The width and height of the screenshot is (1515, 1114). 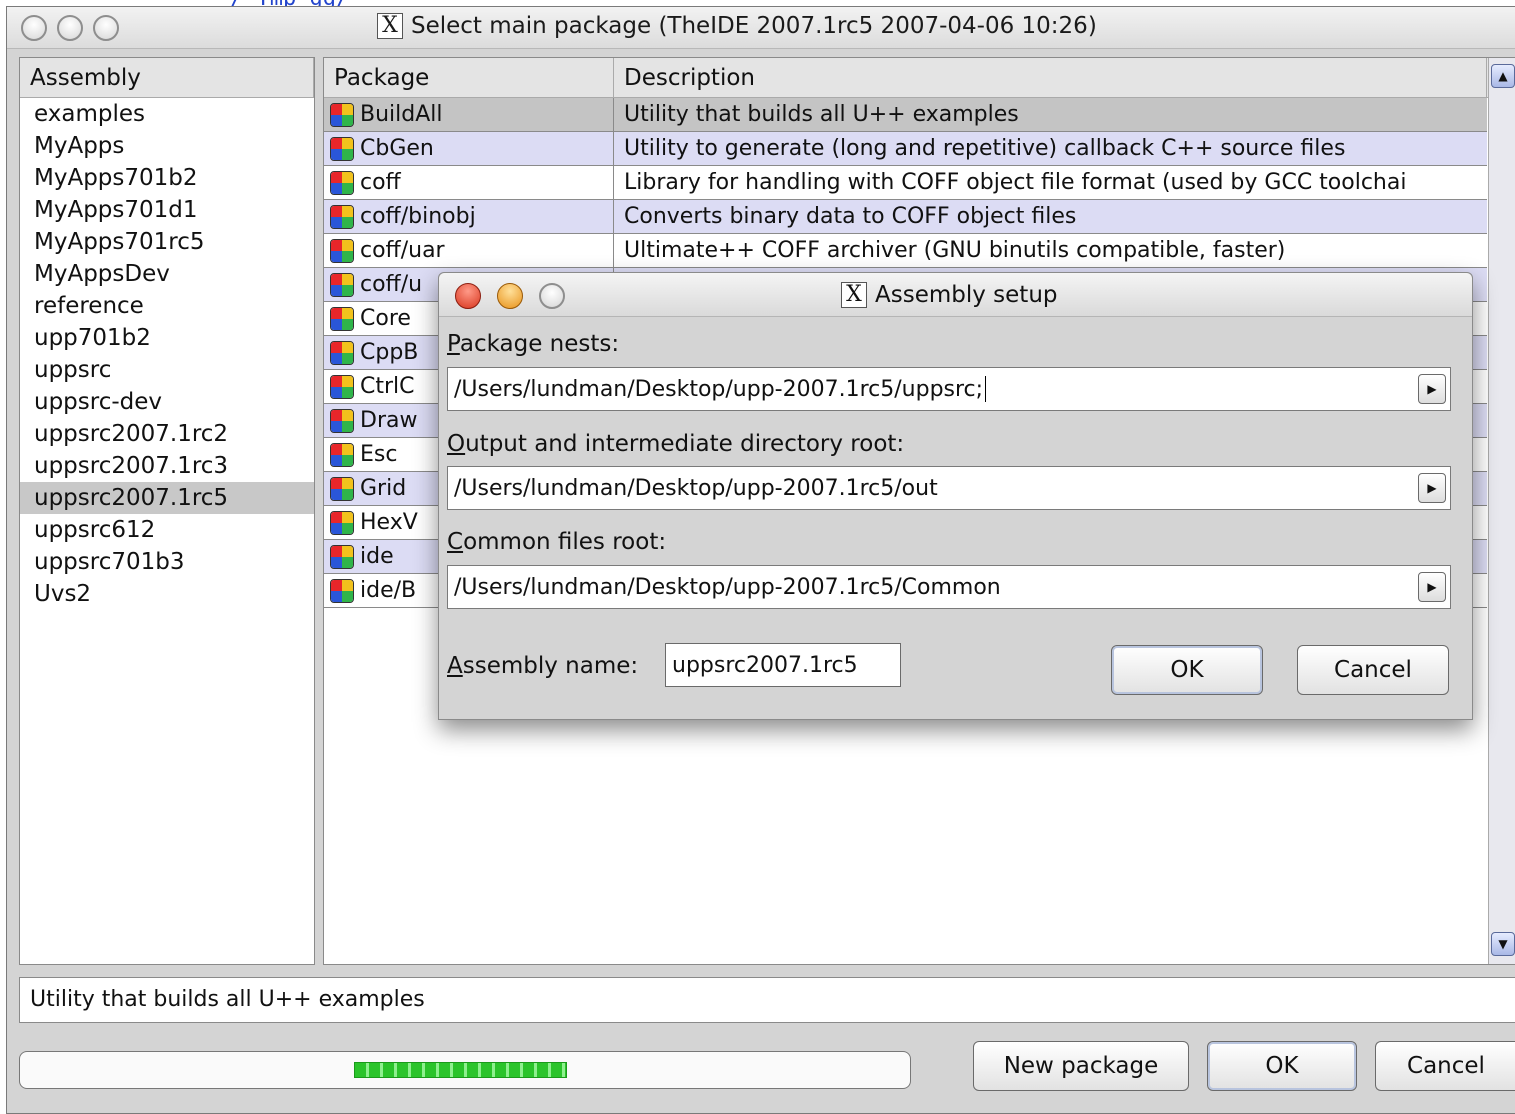 What do you see at coordinates (379, 454) in the screenshot?
I see `package-name: Esc` at bounding box center [379, 454].